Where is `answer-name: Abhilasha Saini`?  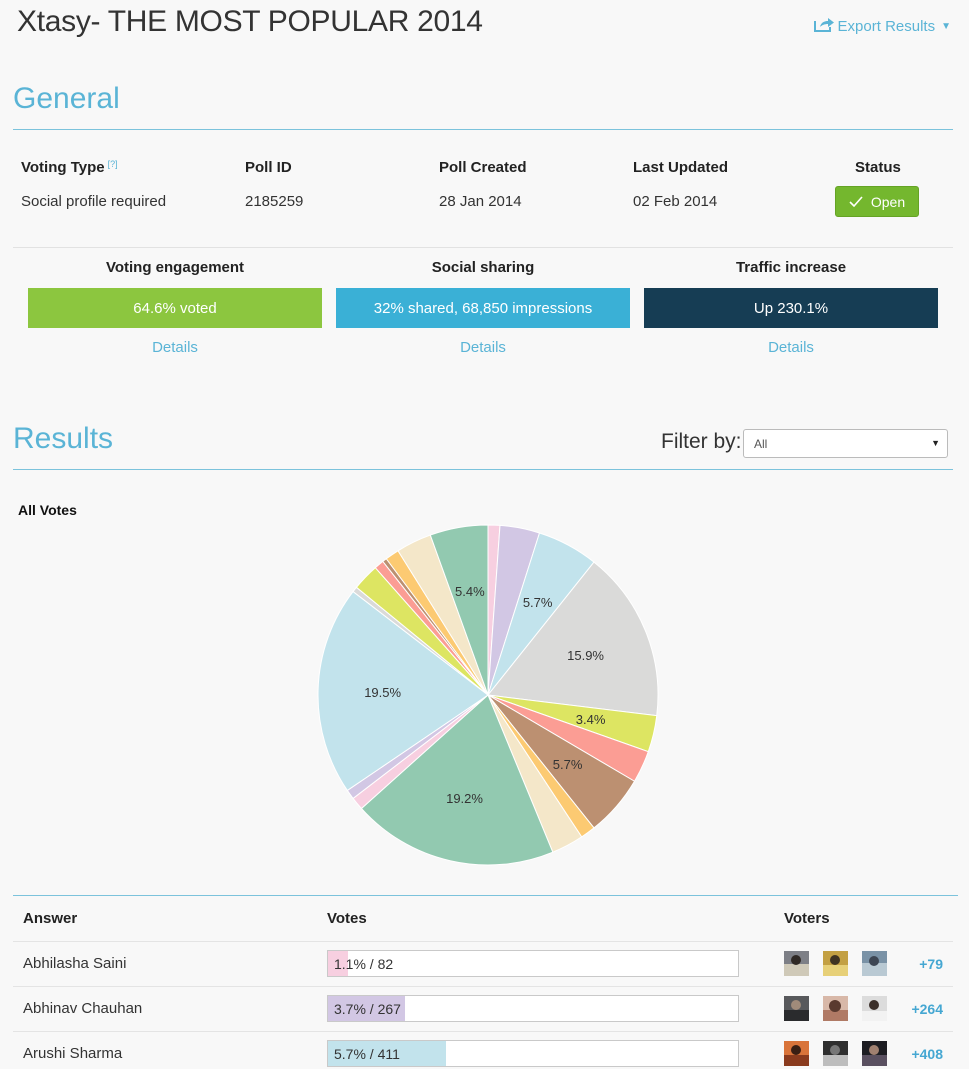 answer-name: Abhilasha Saini is located at coordinates (75, 963).